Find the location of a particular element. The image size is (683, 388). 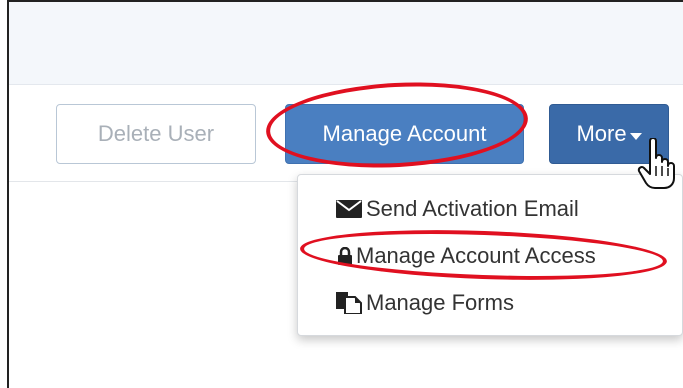

delete-user-label: Delete User is located at coordinates (156, 133).